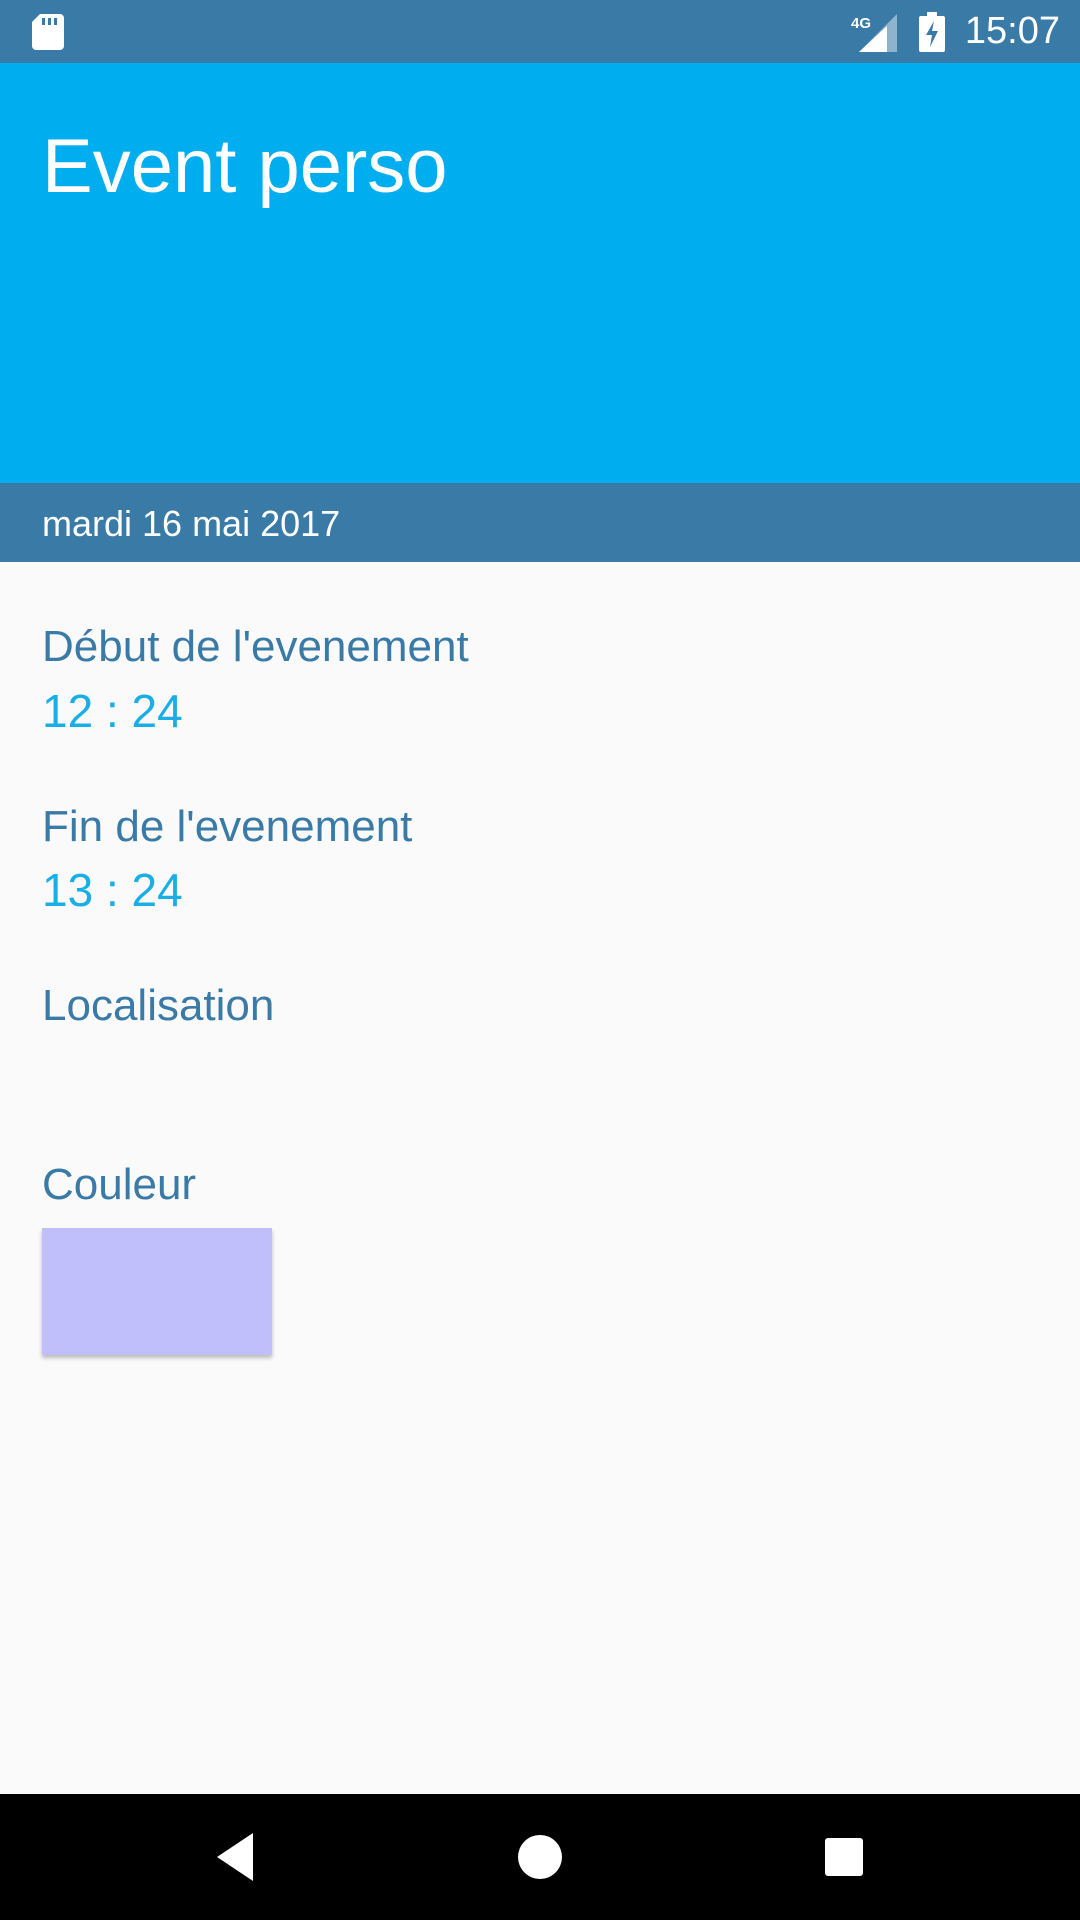 This screenshot has width=1080, height=1920. Describe the element at coordinates (955, 31) in the screenshot. I see `status-icons: 4G 15:07` at that location.